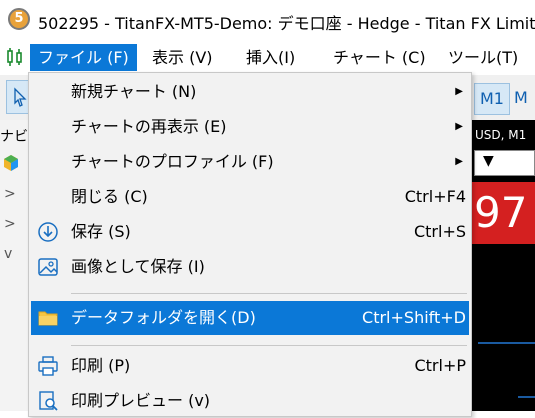 The height and width of the screenshot is (418, 535). I want to click on menu-item-chart-profiles: チャートのプロファイル (F) ▶, so click(250, 162).